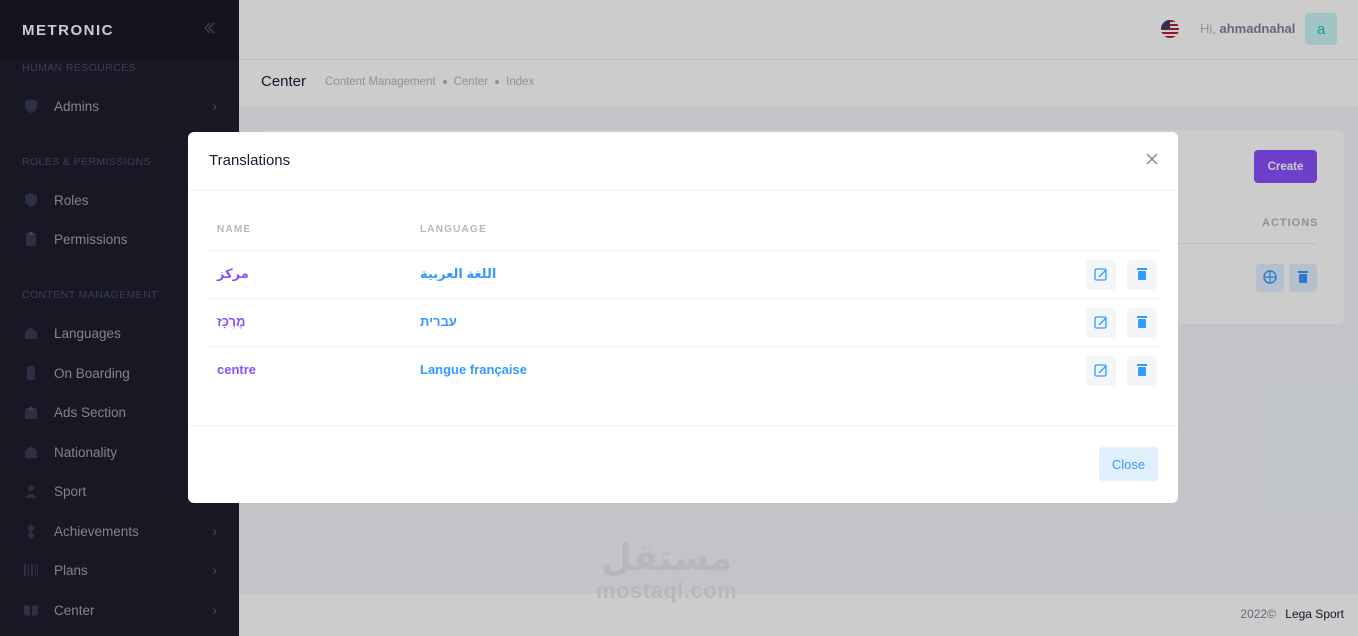  Describe the element at coordinates (231, 321) in the screenshot. I see `translation-name: מֶרְכָּז` at that location.